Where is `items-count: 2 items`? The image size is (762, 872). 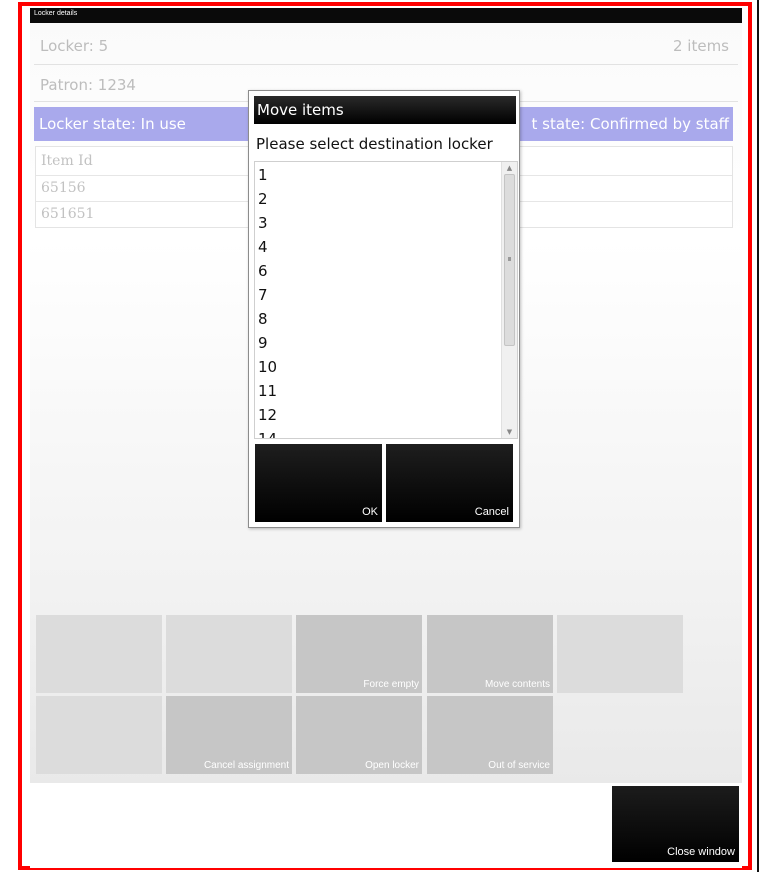 items-count: 2 items is located at coordinates (700, 46).